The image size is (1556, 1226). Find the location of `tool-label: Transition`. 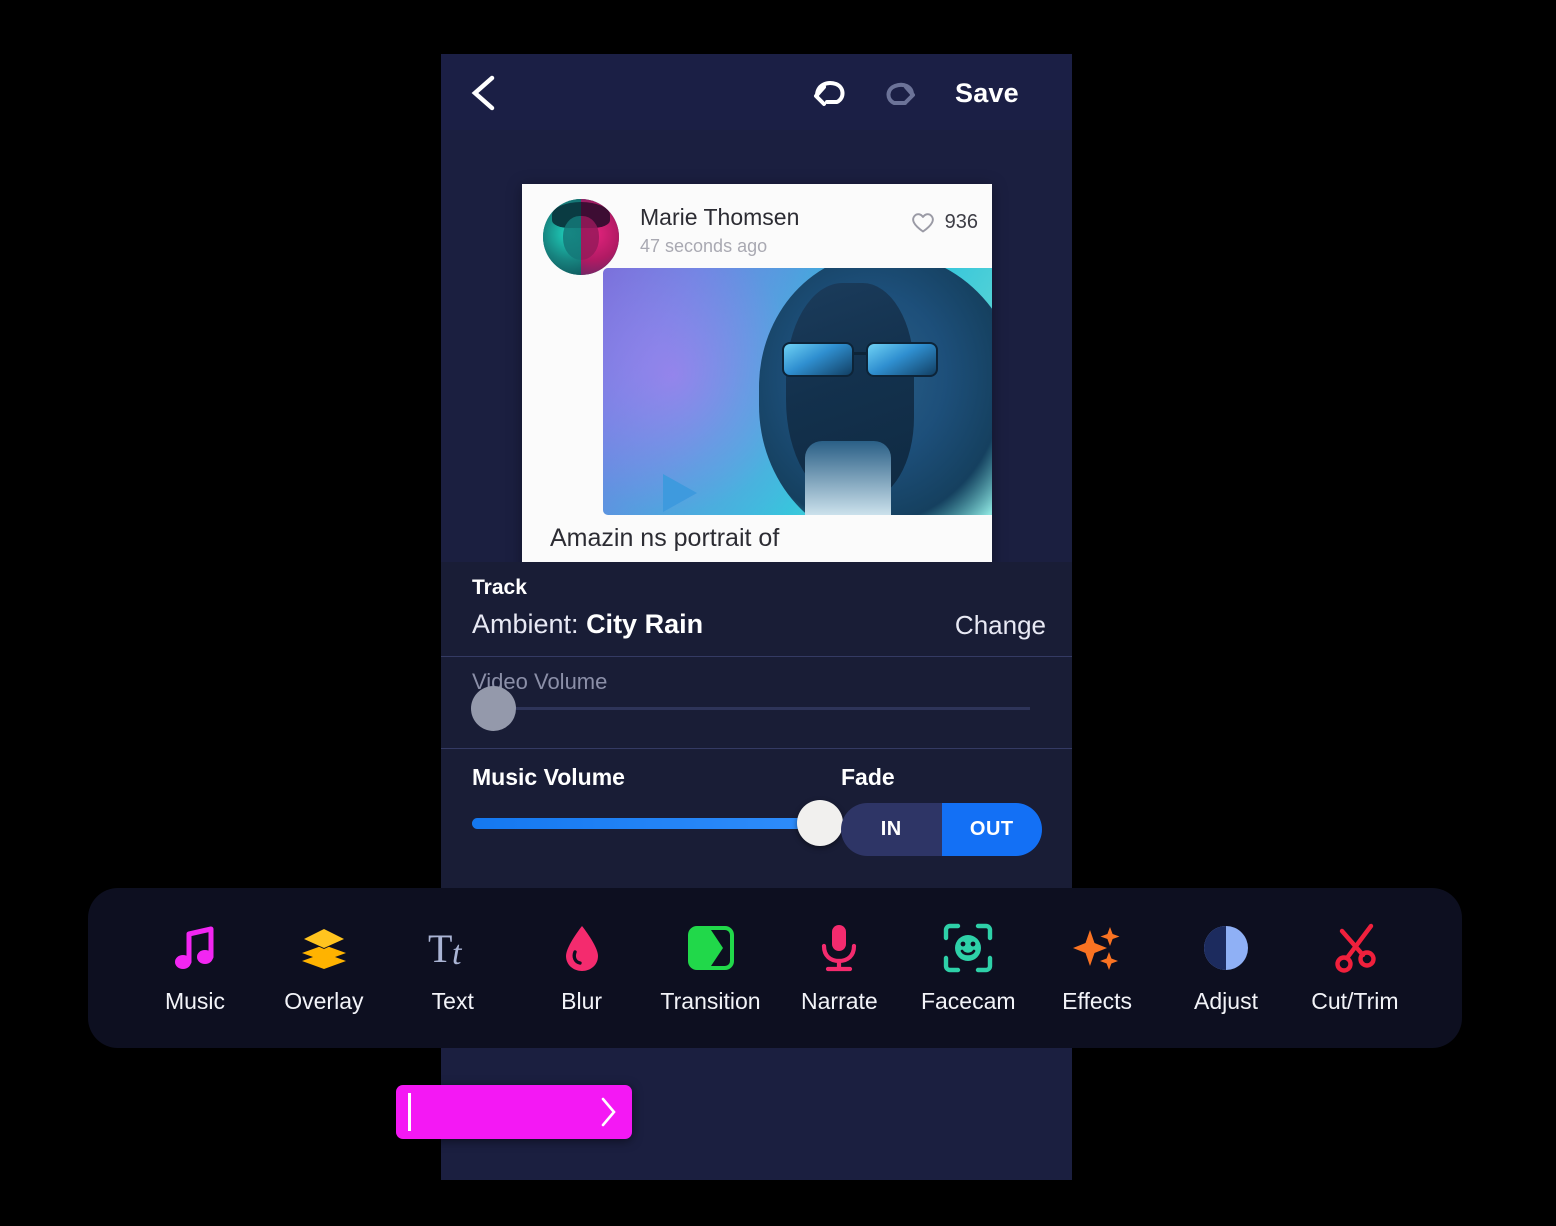

tool-label: Transition is located at coordinates (710, 1000).